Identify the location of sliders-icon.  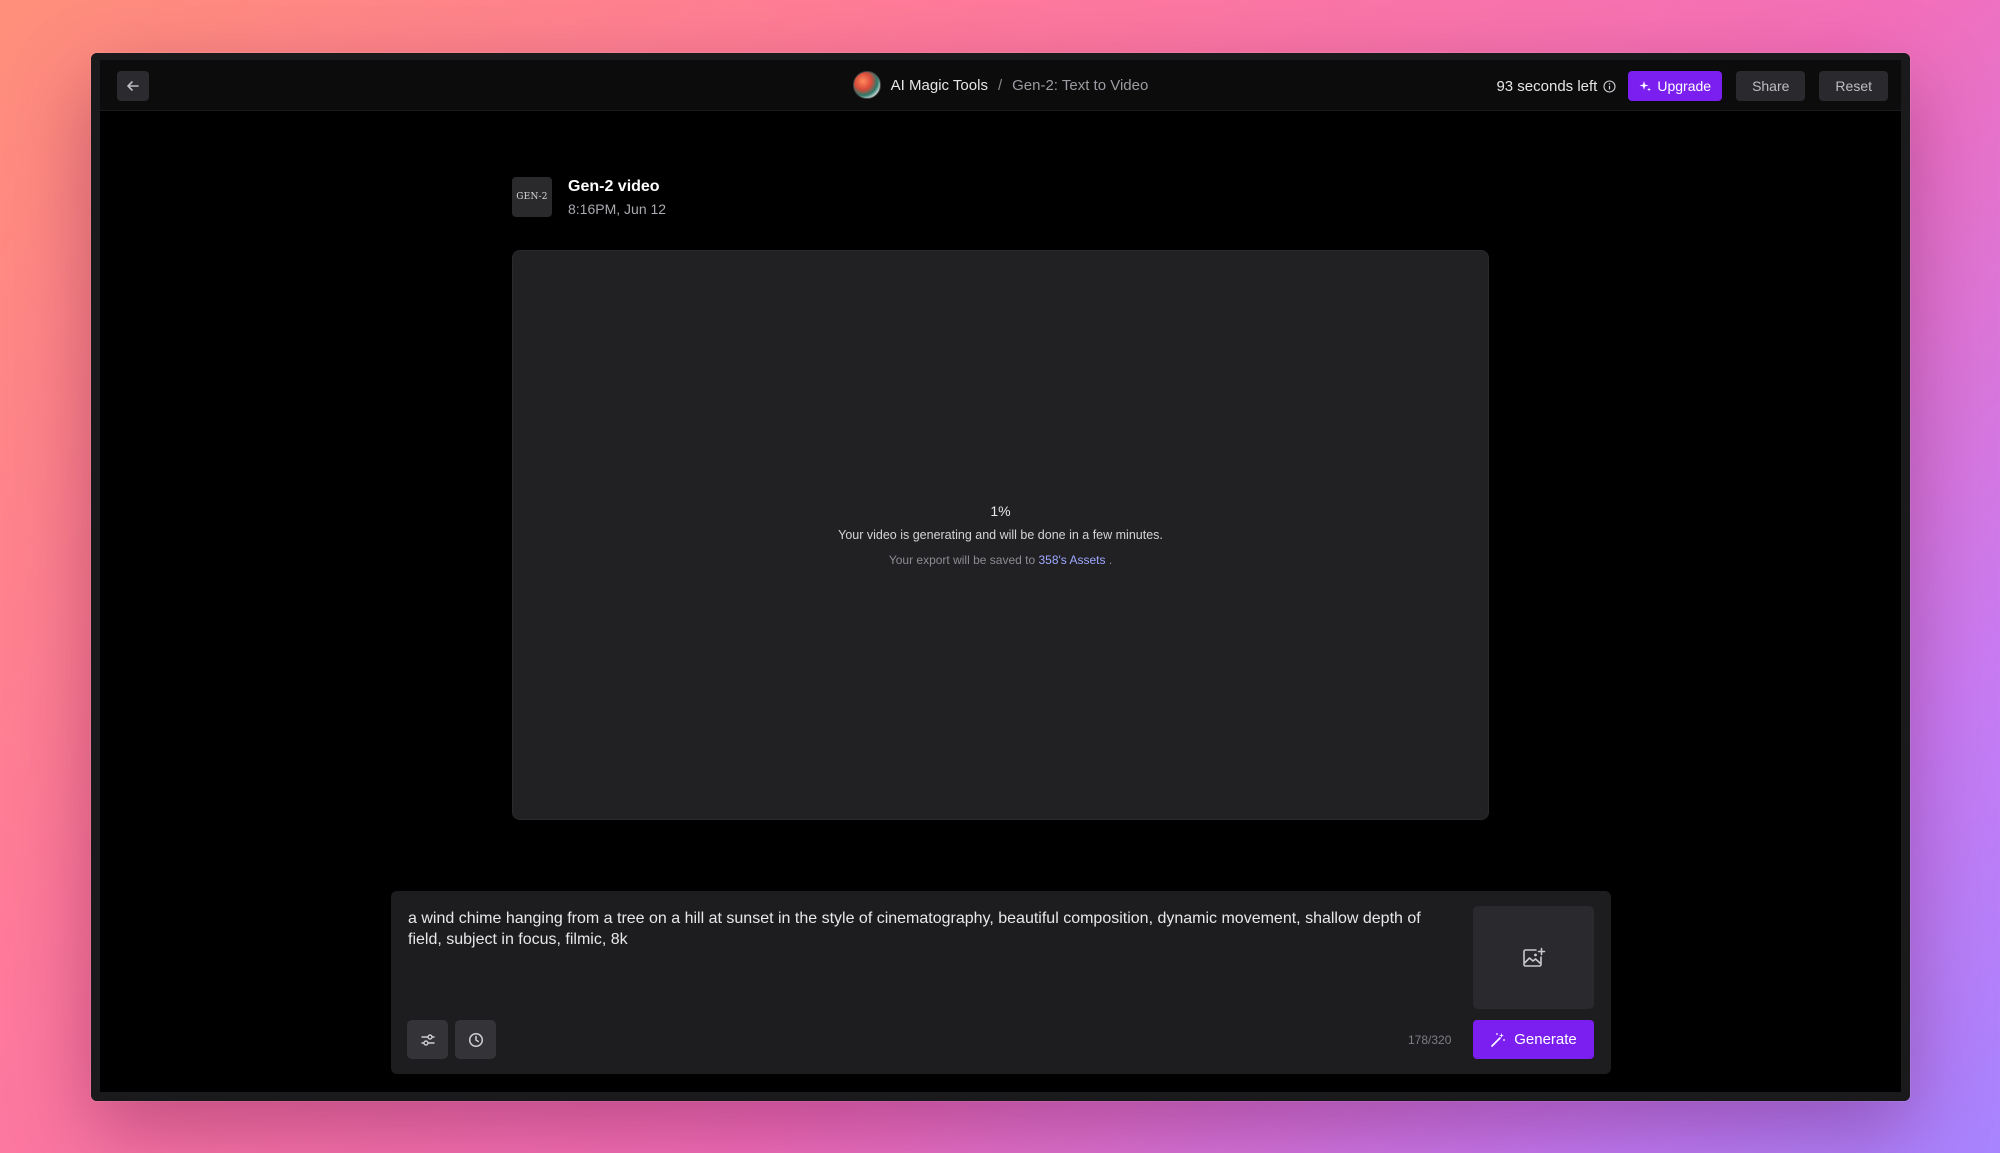
(427, 1039).